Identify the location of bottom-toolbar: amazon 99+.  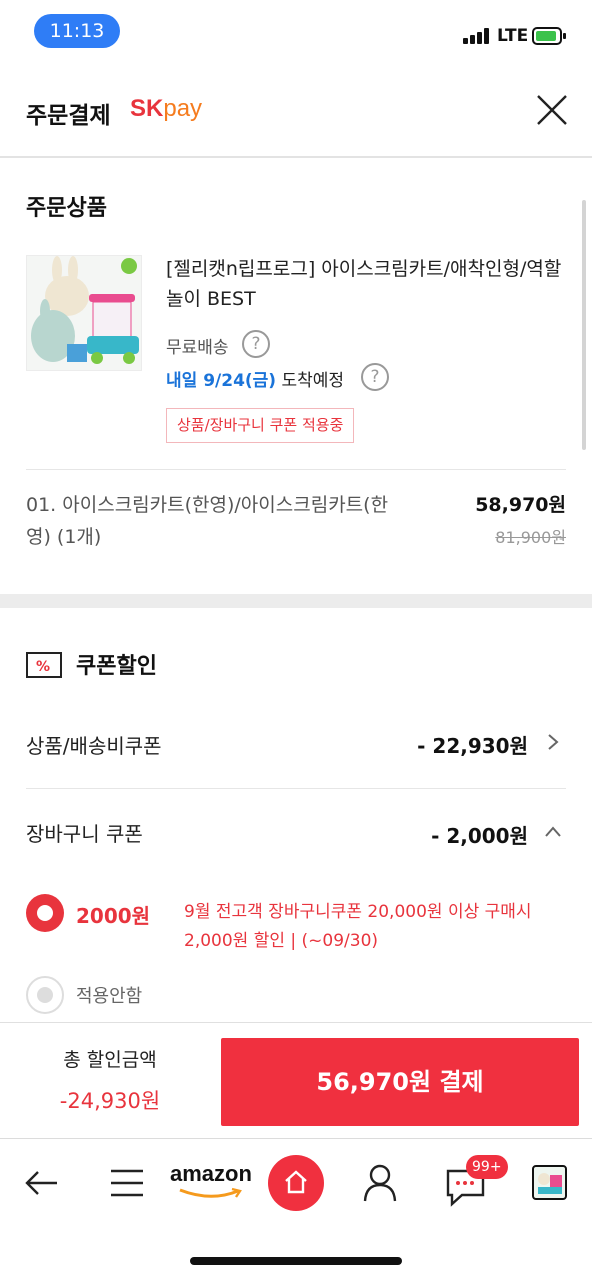
(296, 1188).